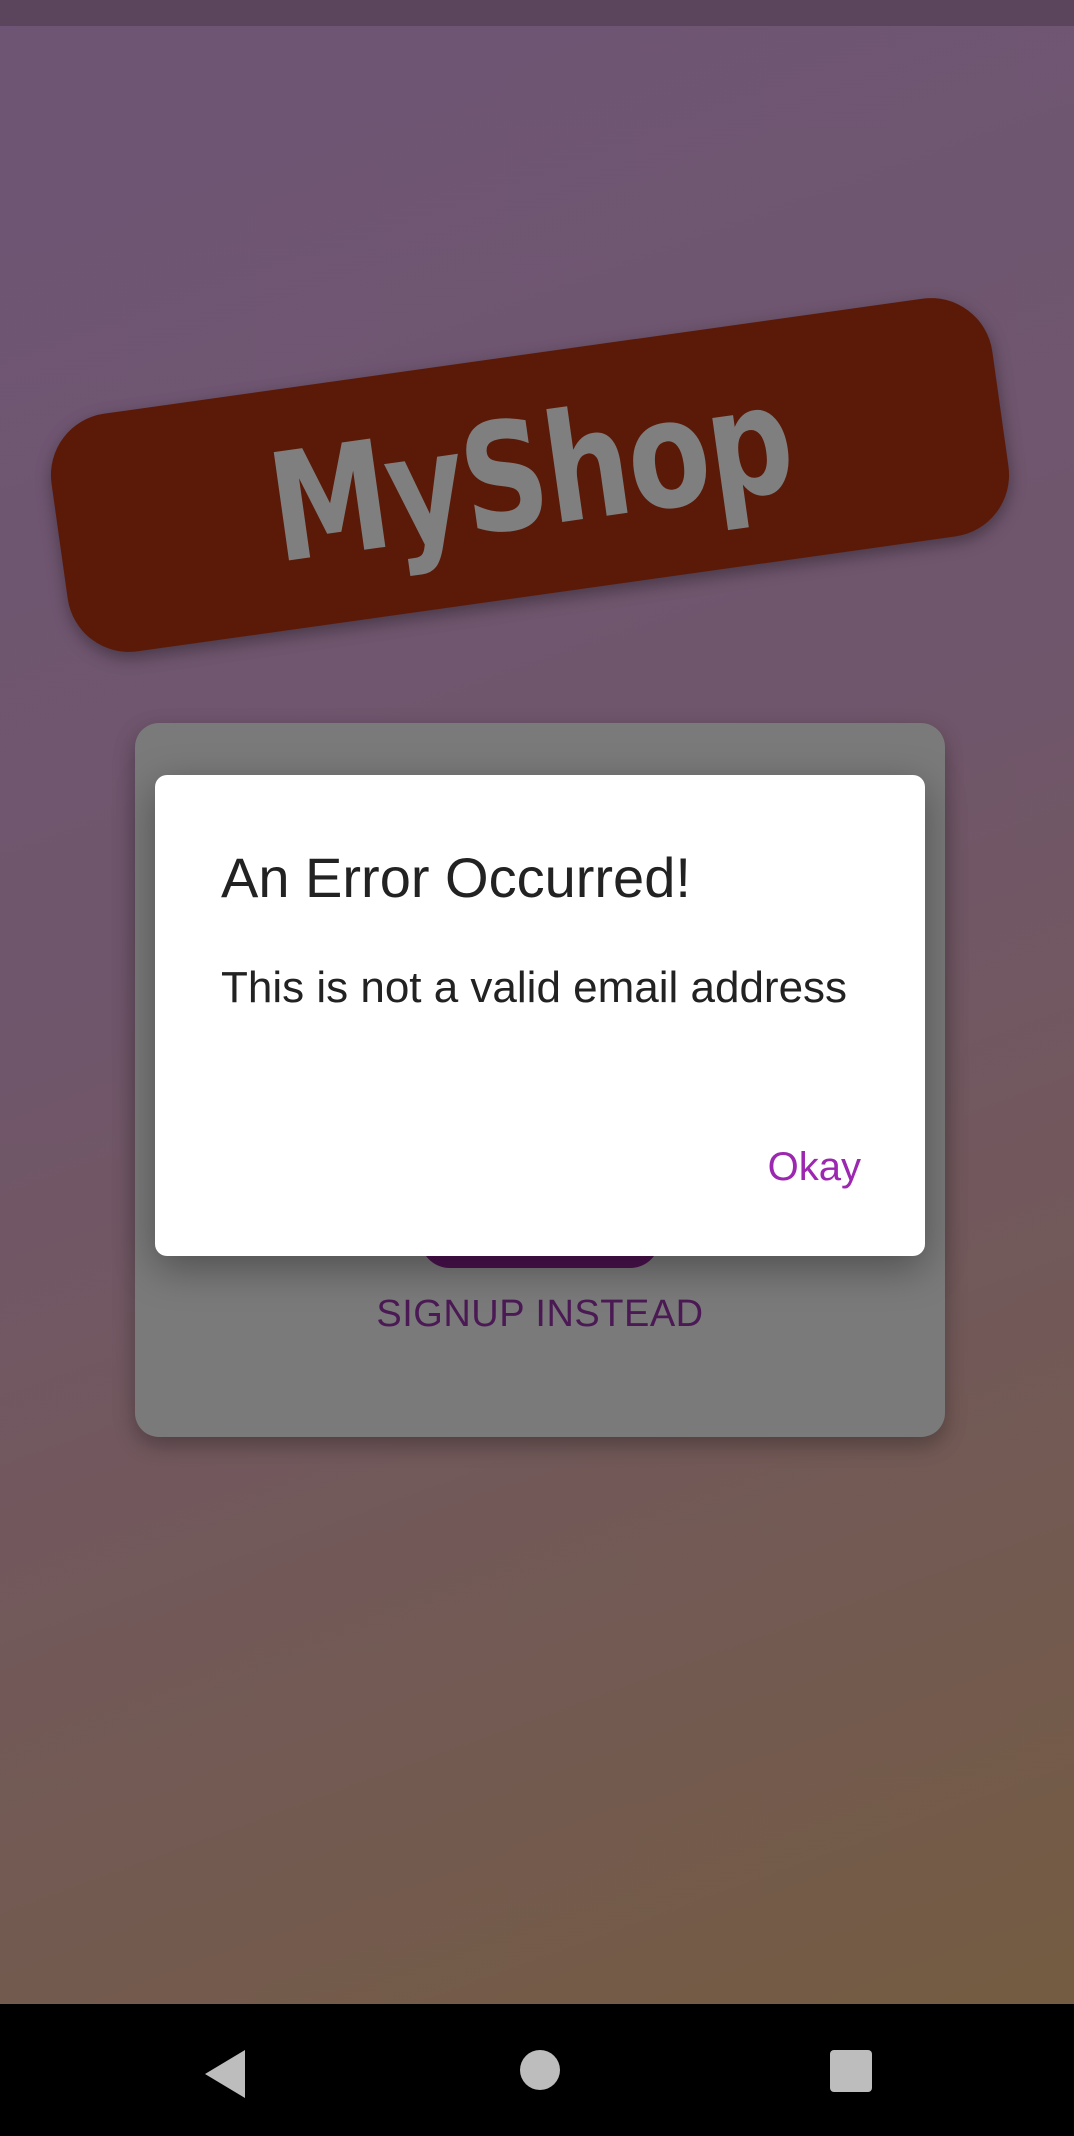 The image size is (1074, 2136). What do you see at coordinates (534, 987) in the screenshot?
I see `dialog-message: This is not a valid email address` at bounding box center [534, 987].